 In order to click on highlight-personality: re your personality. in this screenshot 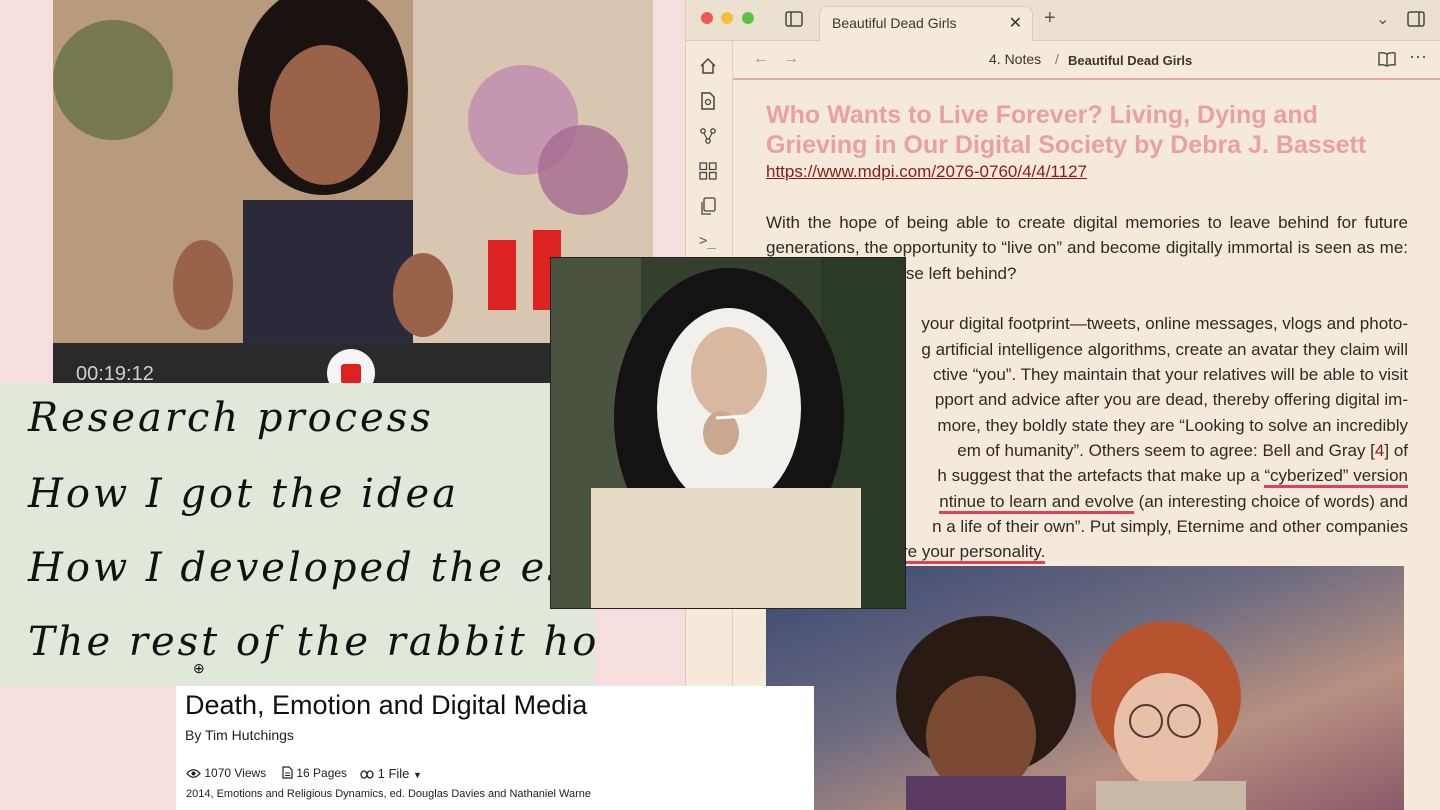, I will do `click(974, 553)`.